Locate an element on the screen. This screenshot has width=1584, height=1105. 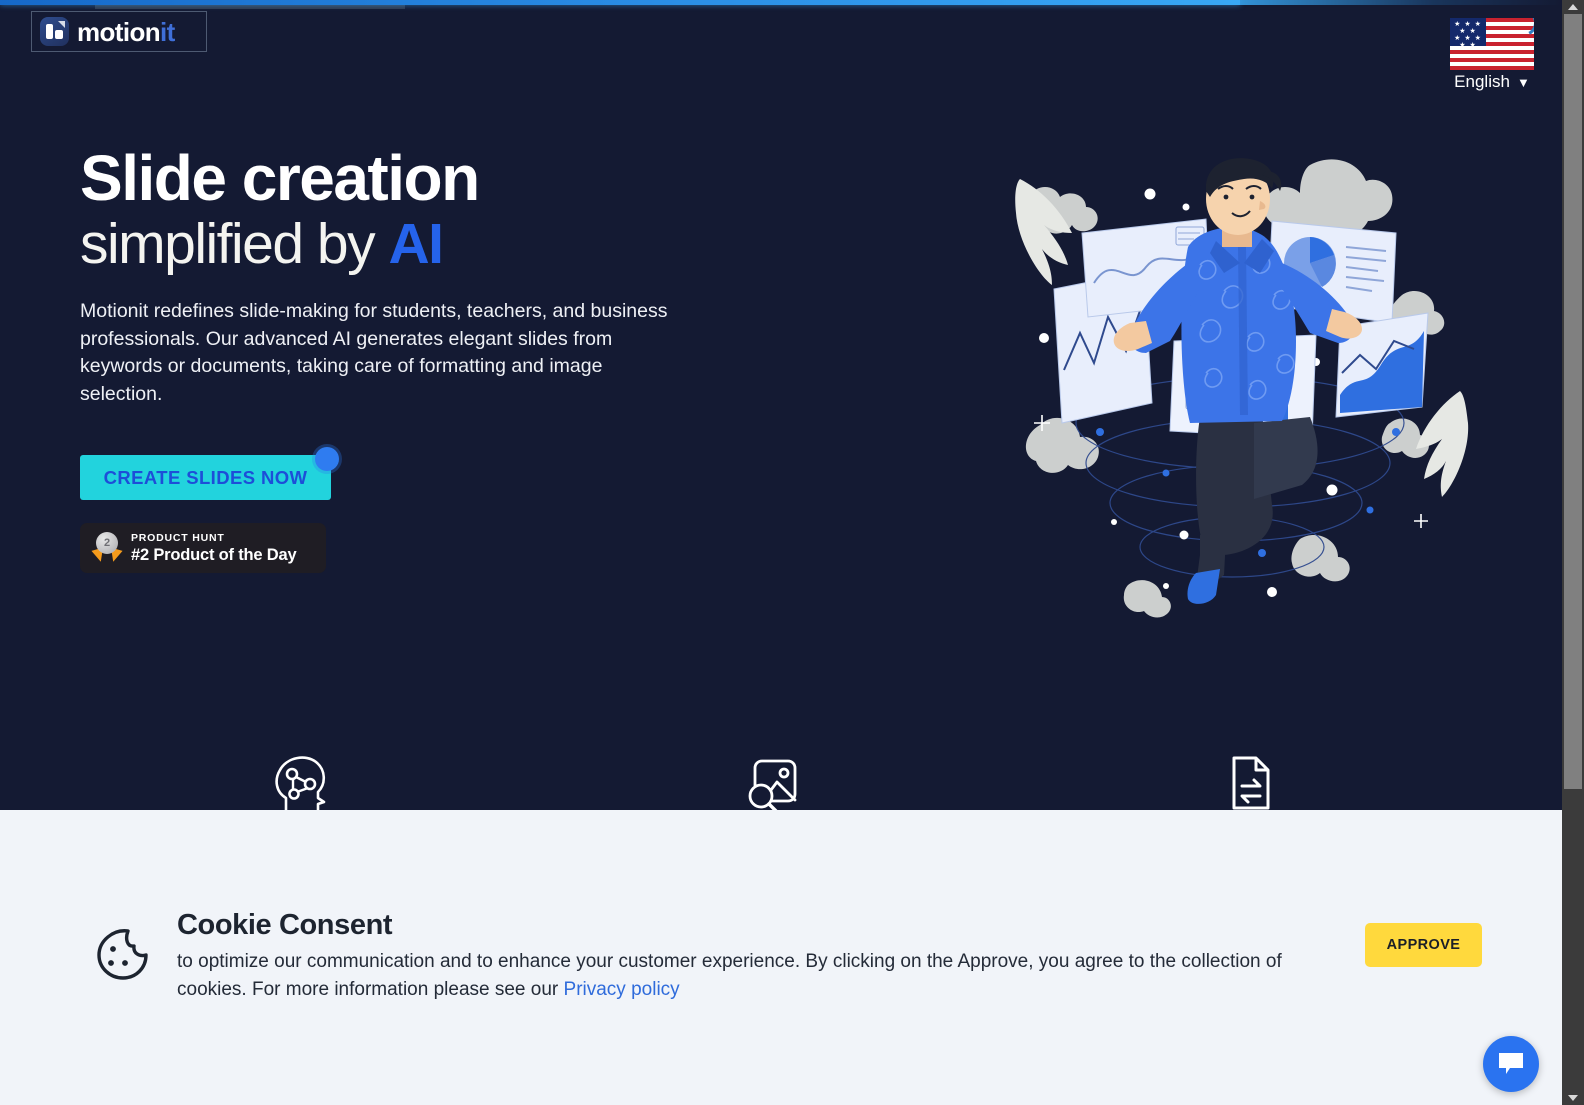
headline-line-2: simplified by AI is located at coordinates (400, 244).